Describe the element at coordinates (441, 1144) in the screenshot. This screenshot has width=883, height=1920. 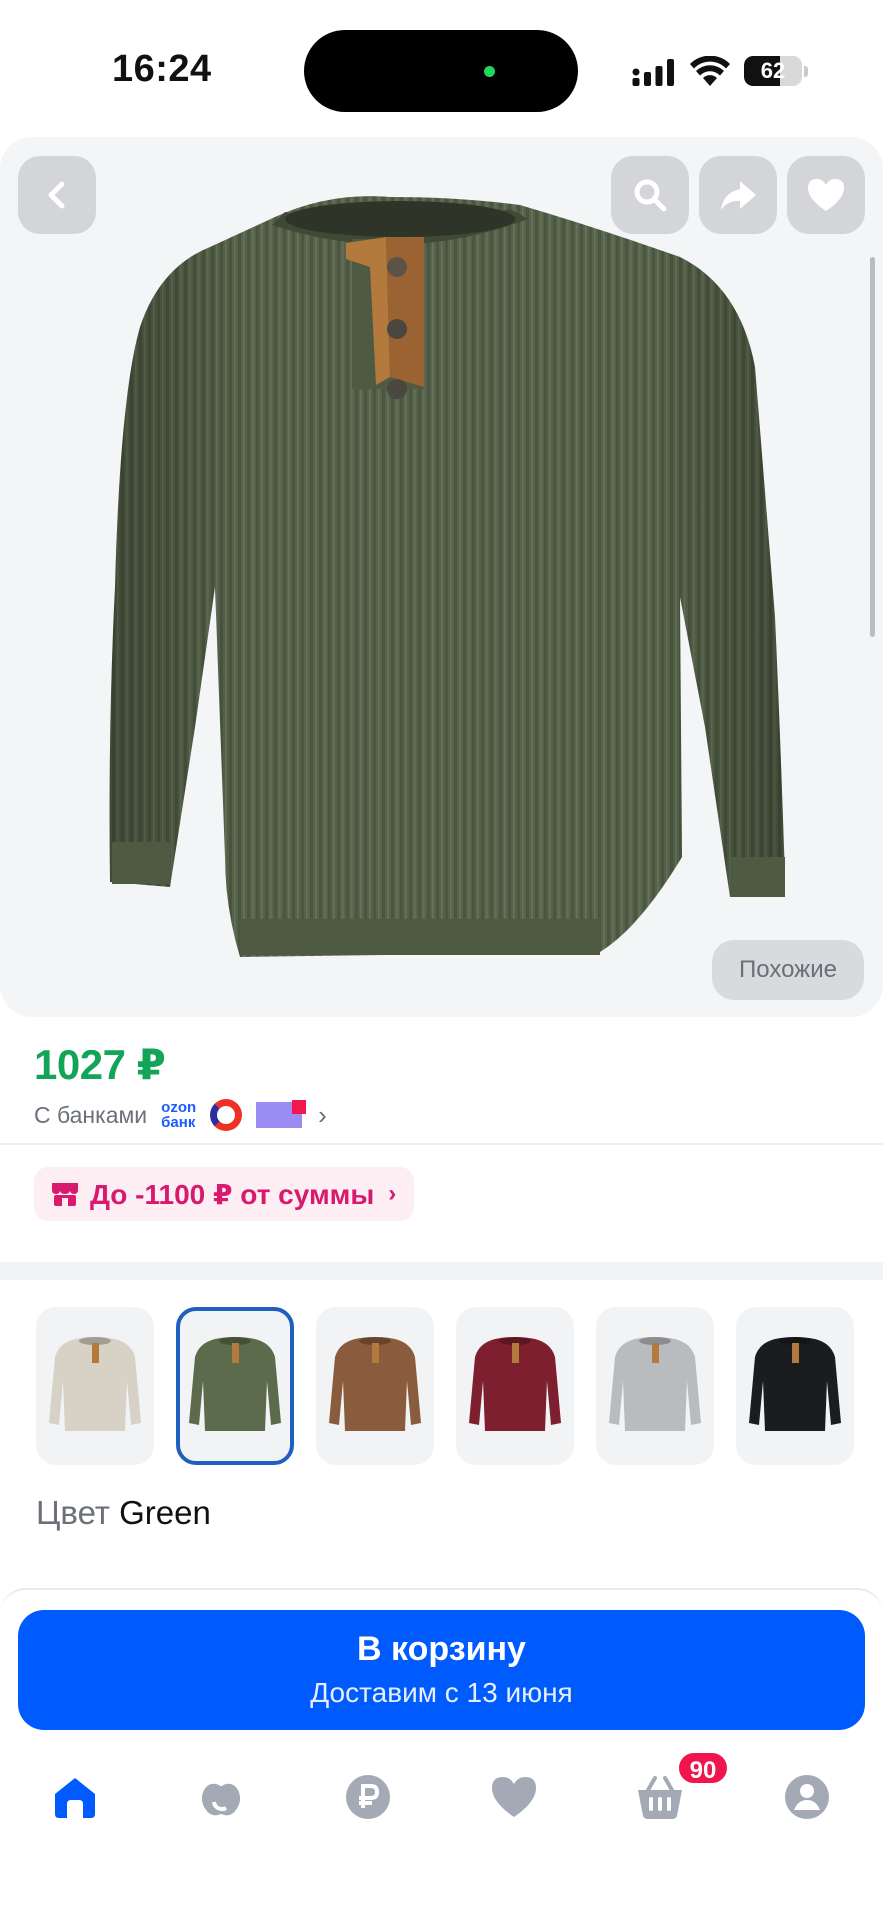
I see `divider` at that location.